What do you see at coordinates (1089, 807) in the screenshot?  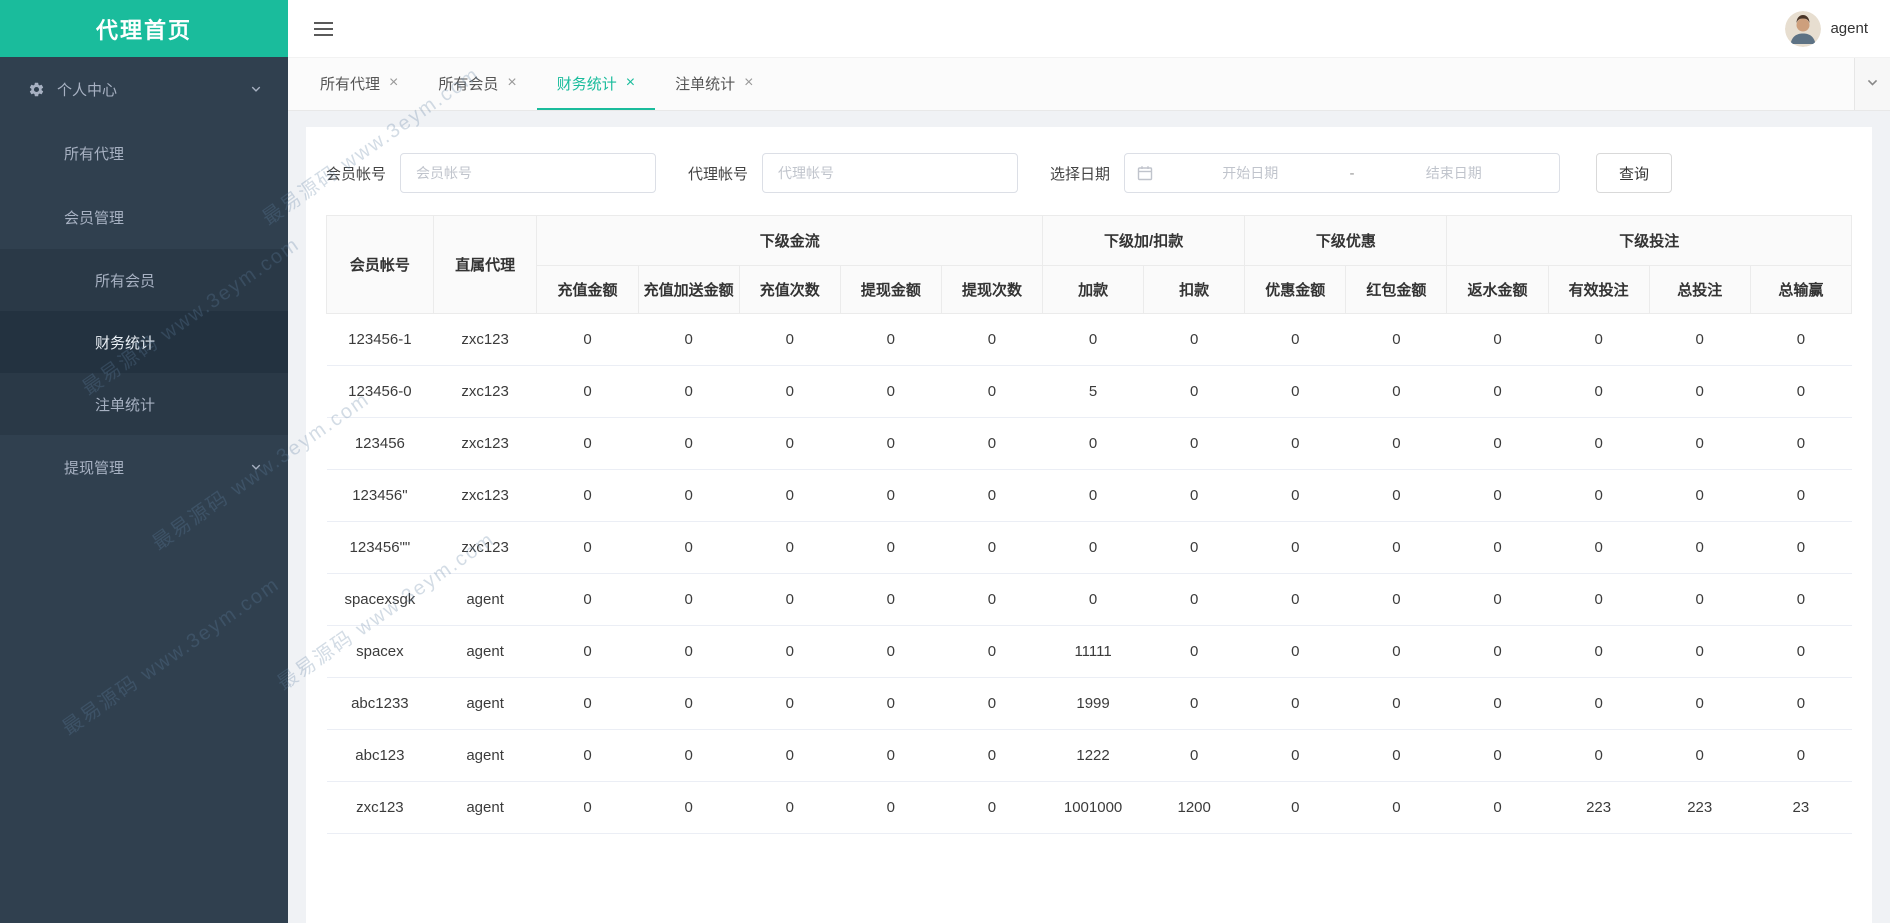 I see `table-row: zxc123 agent 0 0 0 0 0 1001000 1200 0 0 0 223 223 23` at bounding box center [1089, 807].